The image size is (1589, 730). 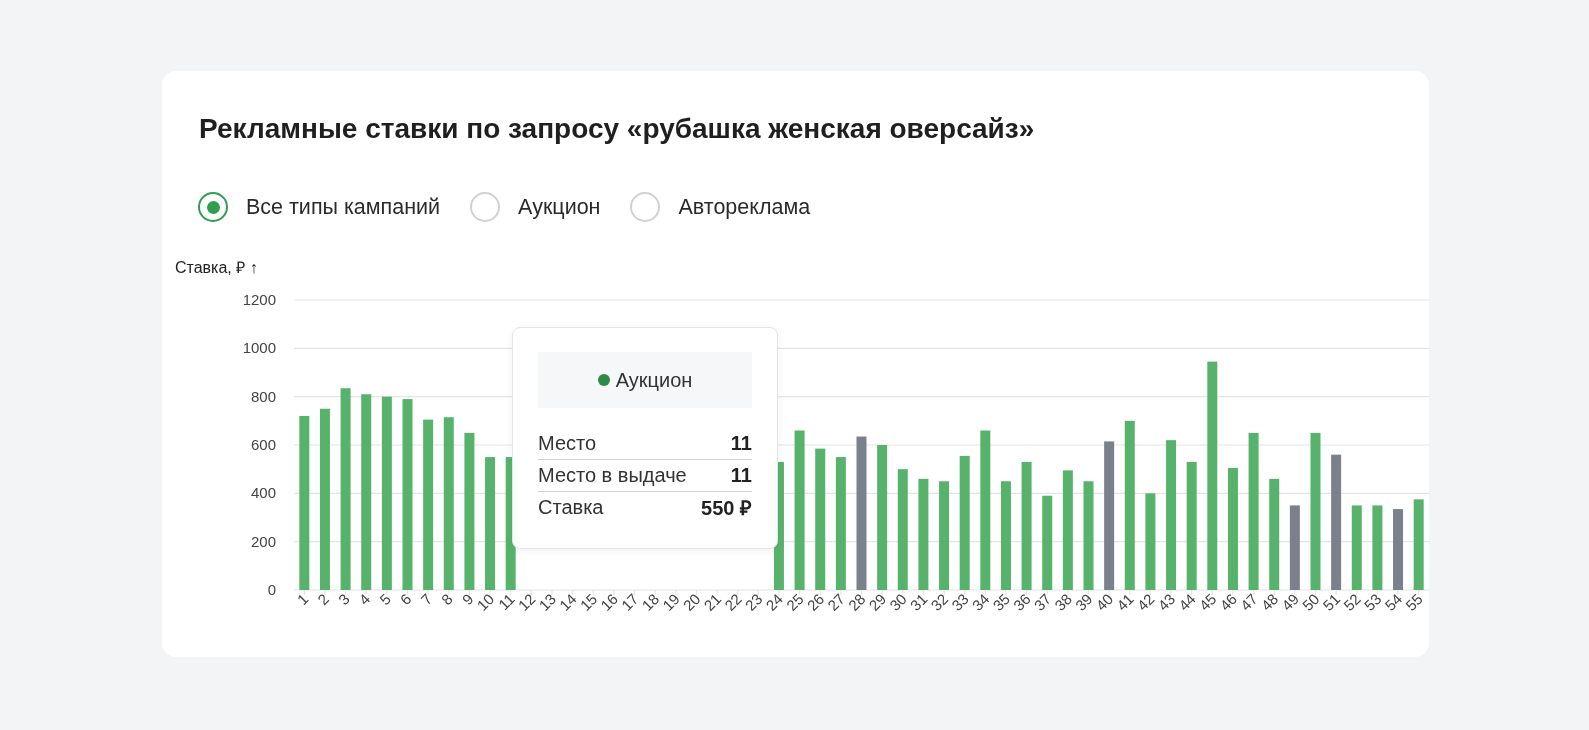 I want to click on y-tick-label: 0, so click(x=271, y=589).